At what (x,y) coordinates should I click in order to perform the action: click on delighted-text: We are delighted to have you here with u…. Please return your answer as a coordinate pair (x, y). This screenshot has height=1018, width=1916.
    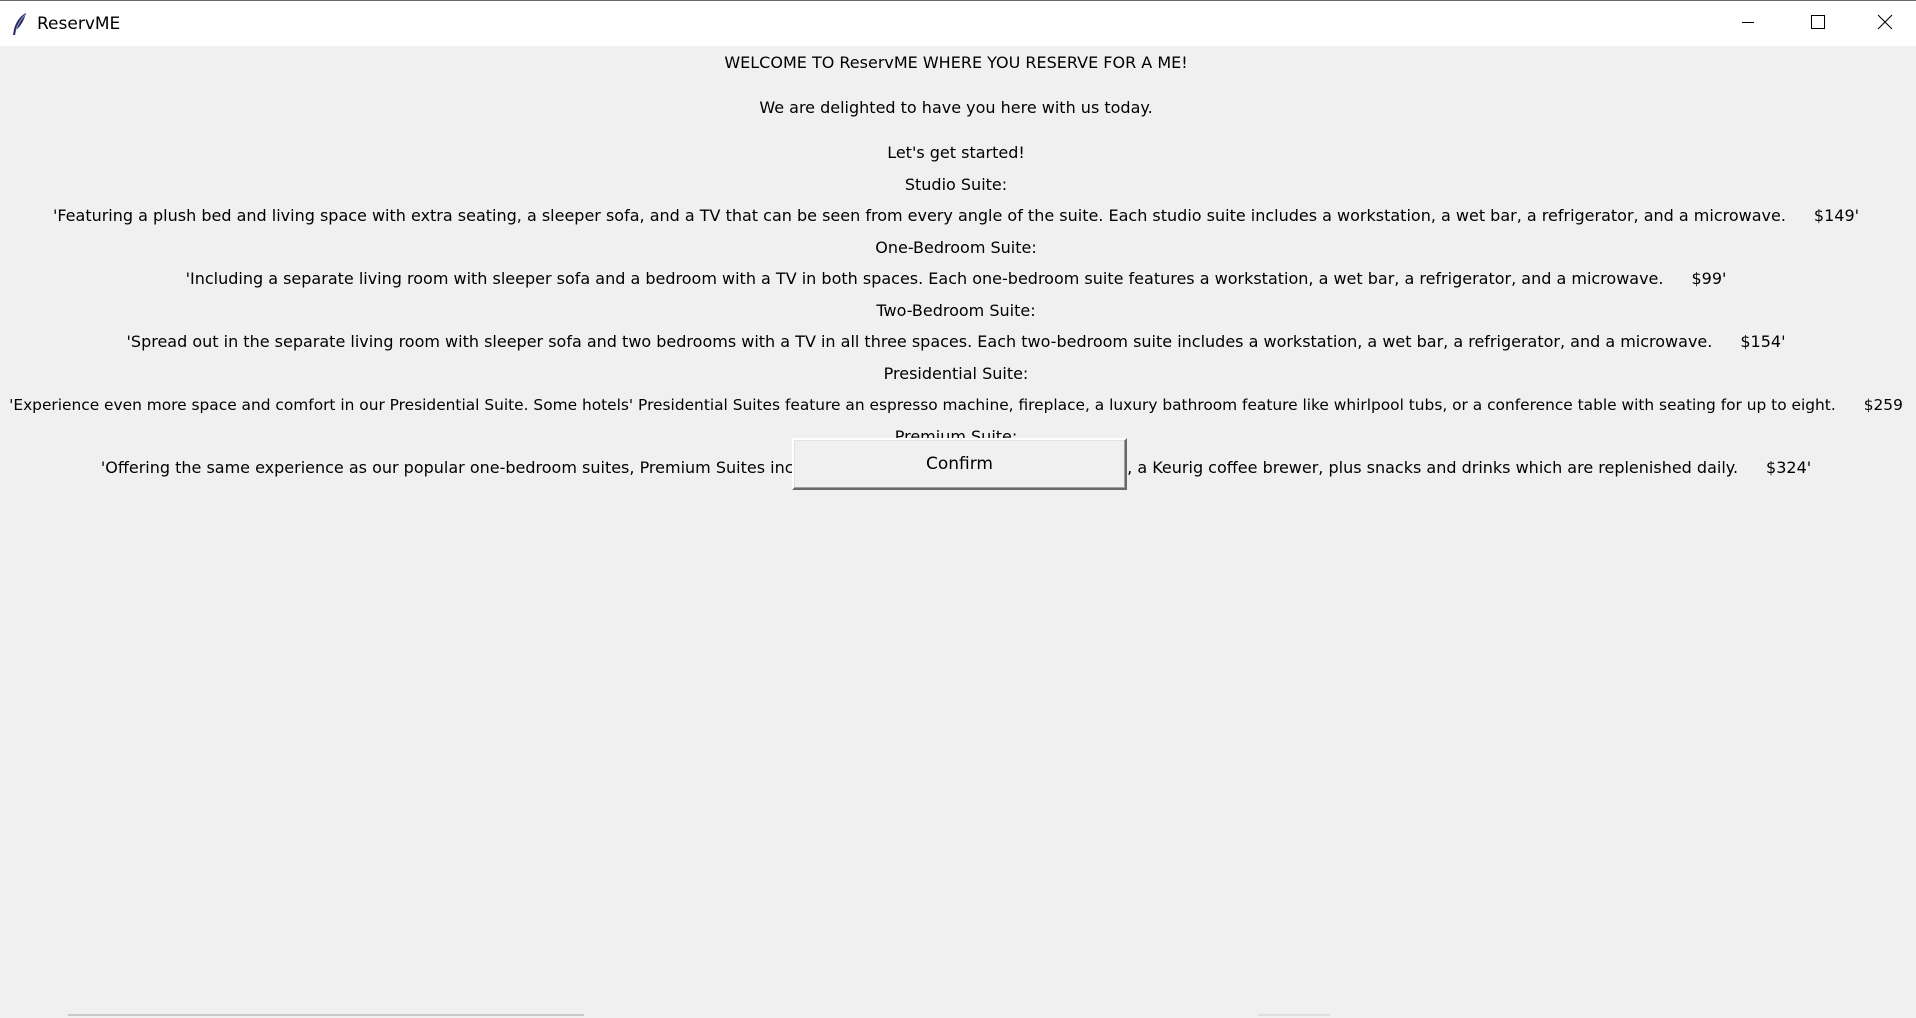
    Looking at the image, I should click on (956, 107).